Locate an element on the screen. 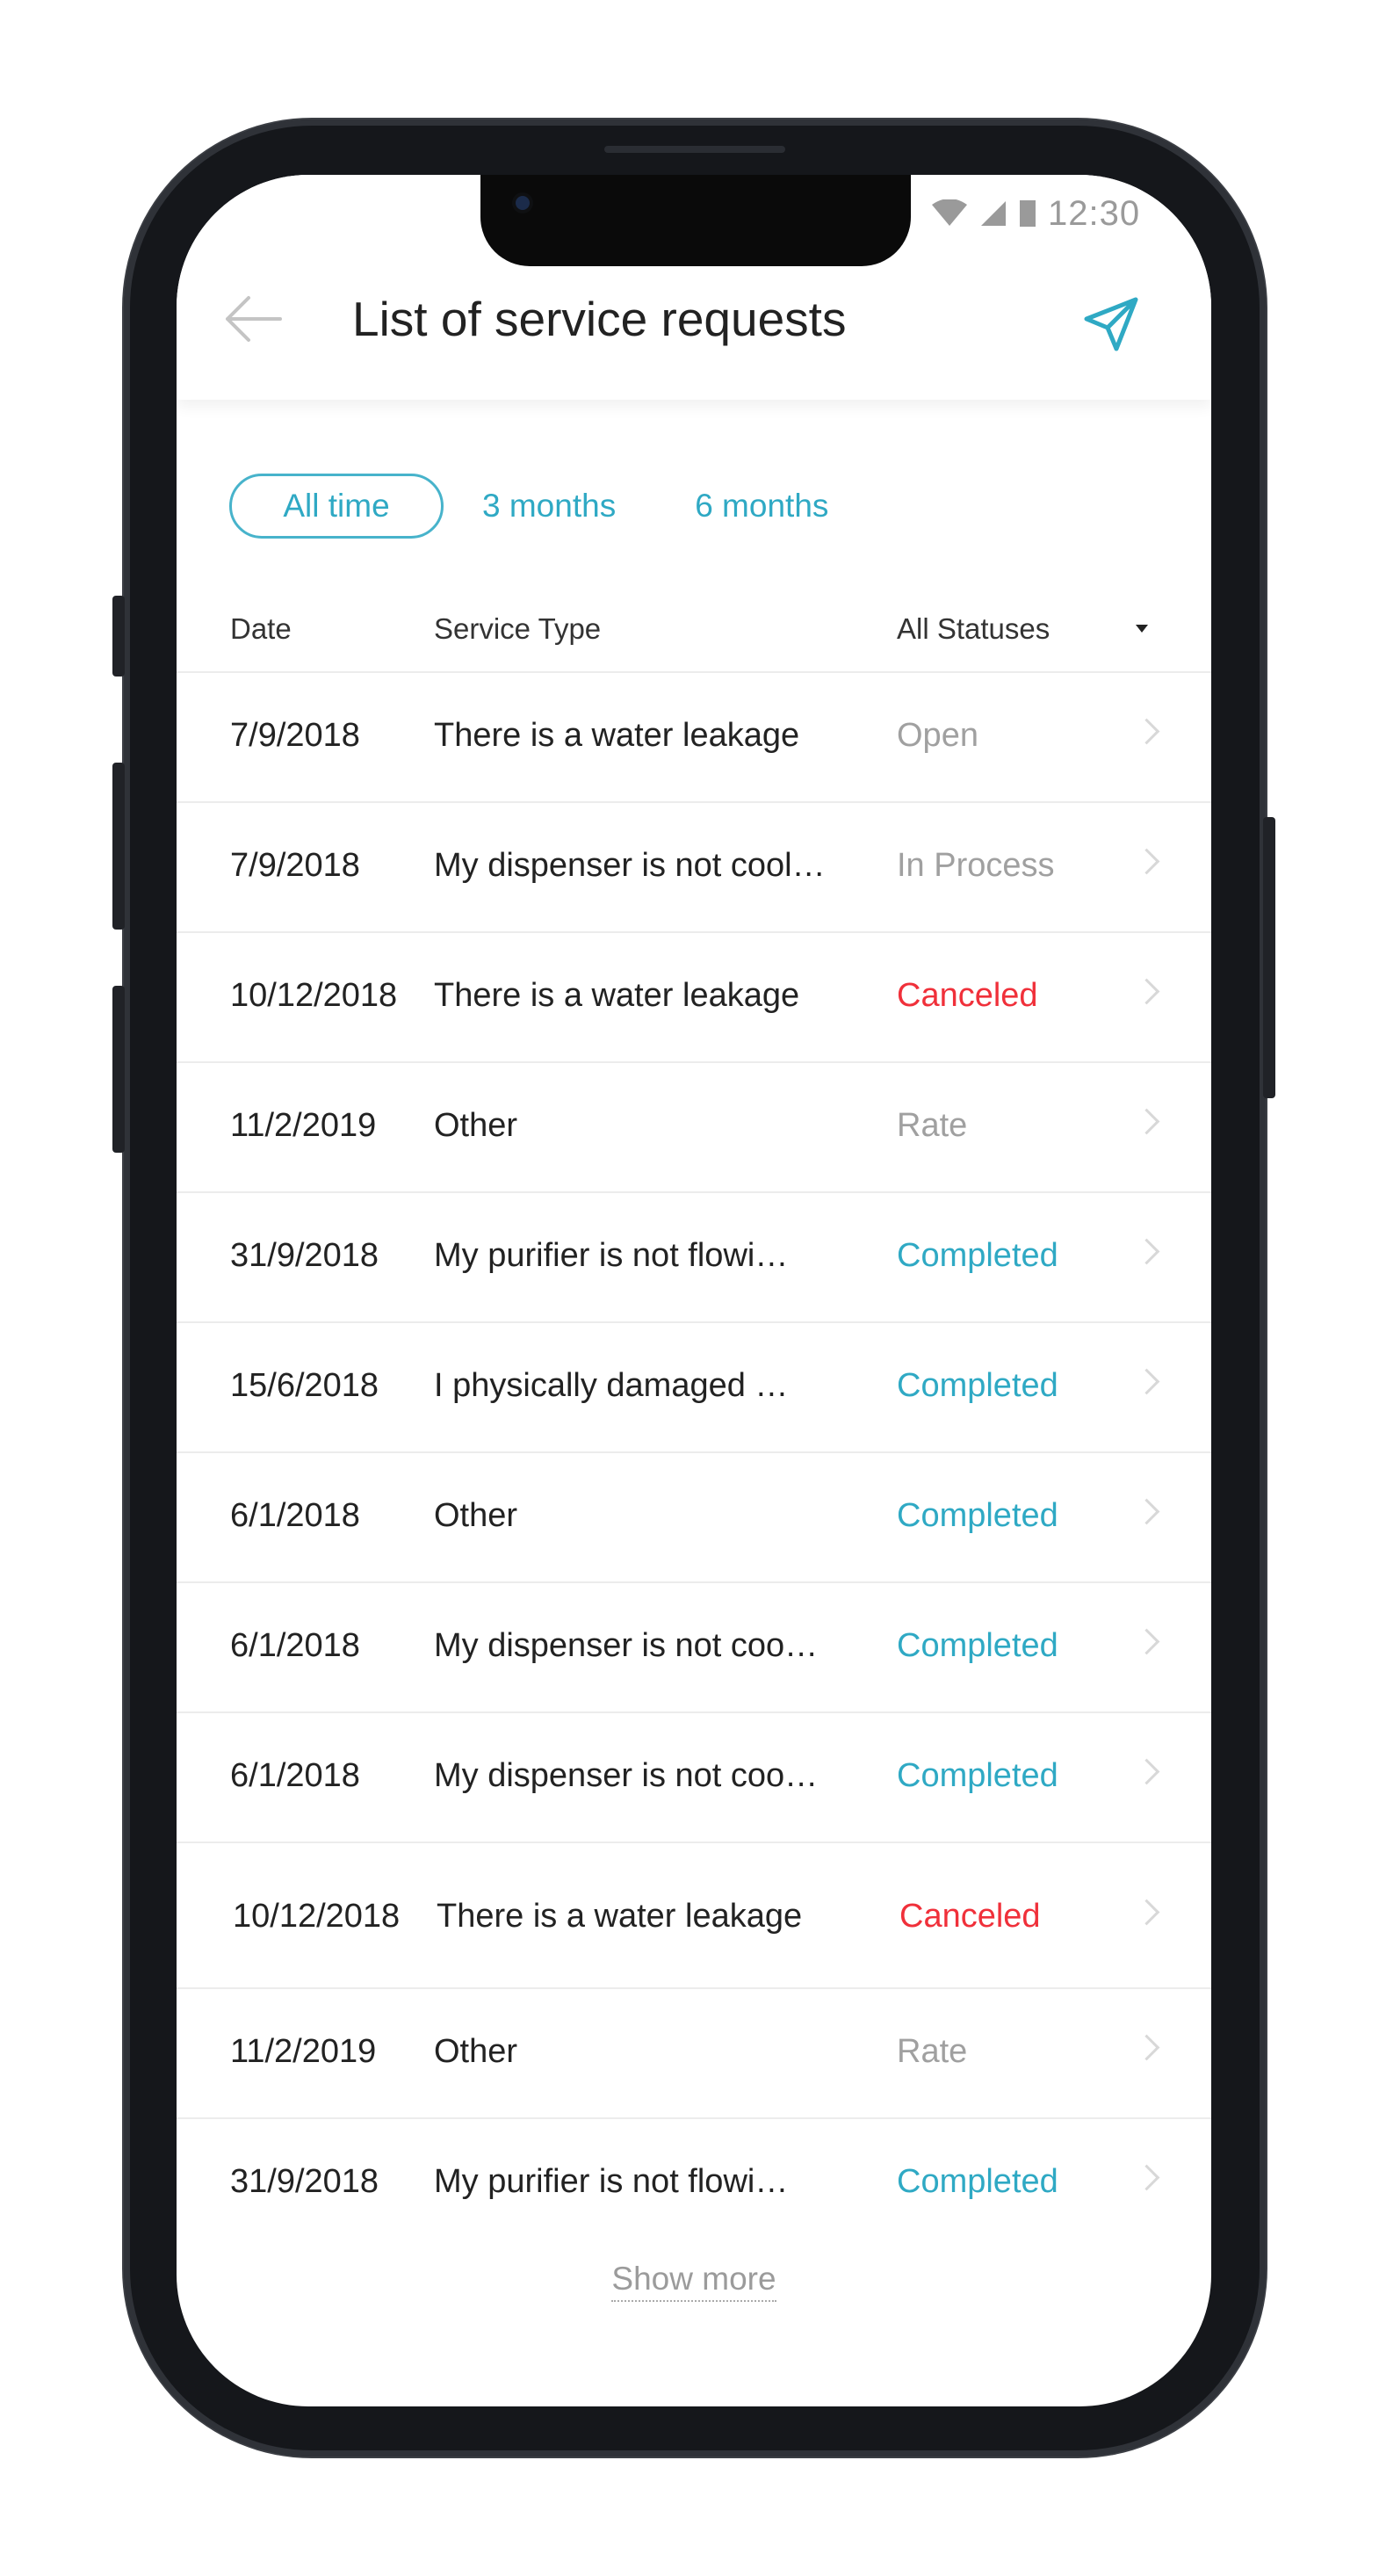  battery-icon is located at coordinates (1028, 213).